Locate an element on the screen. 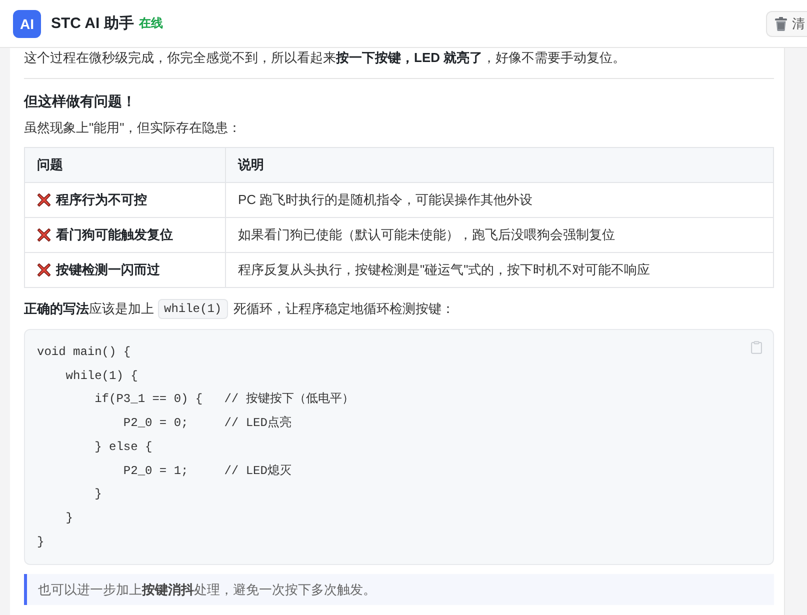  section-heading: 但这样做有问题！ is located at coordinates (80, 101).